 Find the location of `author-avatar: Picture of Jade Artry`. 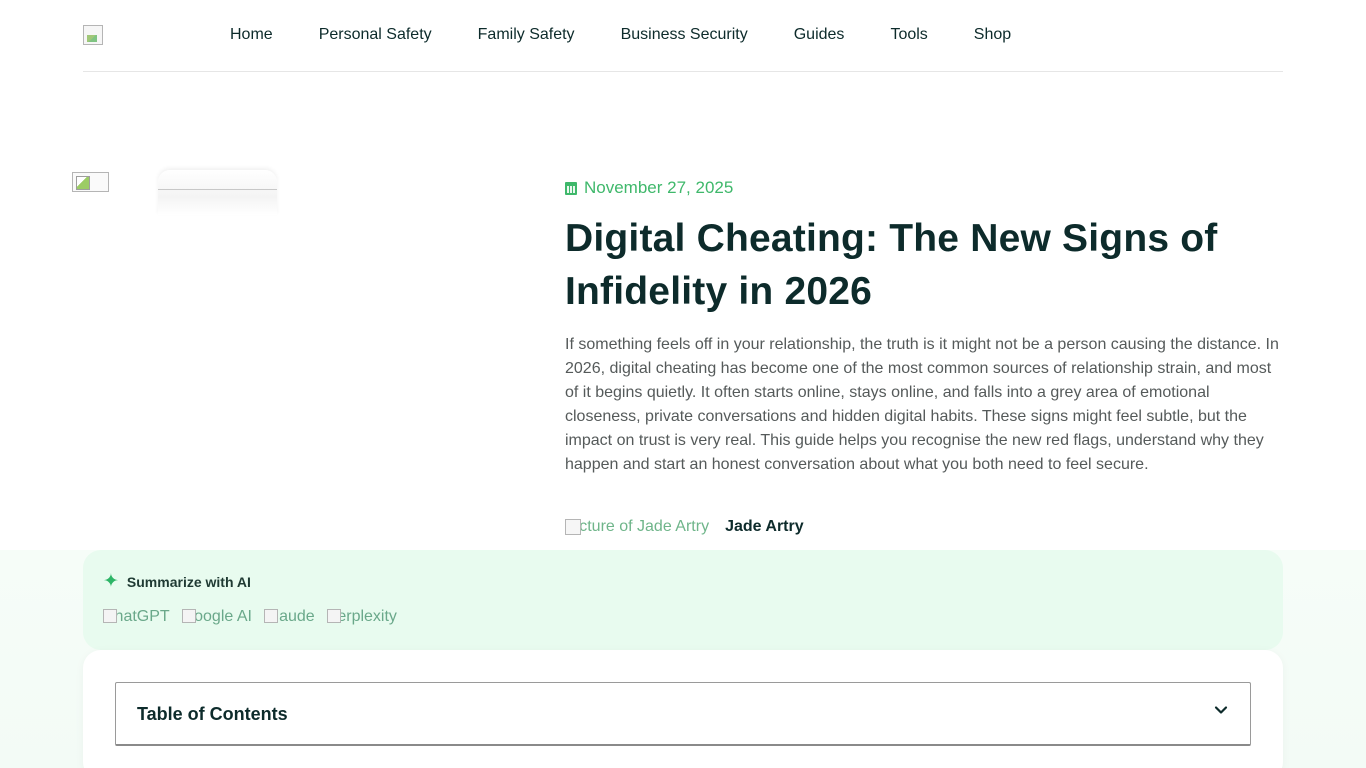

author-avatar: Picture of Jade Artry is located at coordinates (637, 527).